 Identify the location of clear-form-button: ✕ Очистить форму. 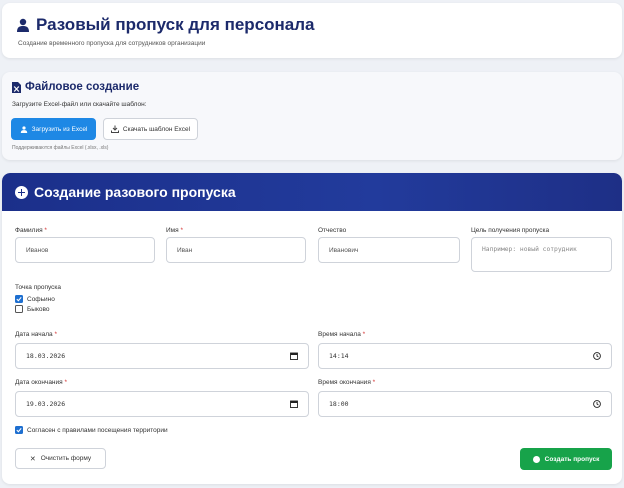
(60, 458).